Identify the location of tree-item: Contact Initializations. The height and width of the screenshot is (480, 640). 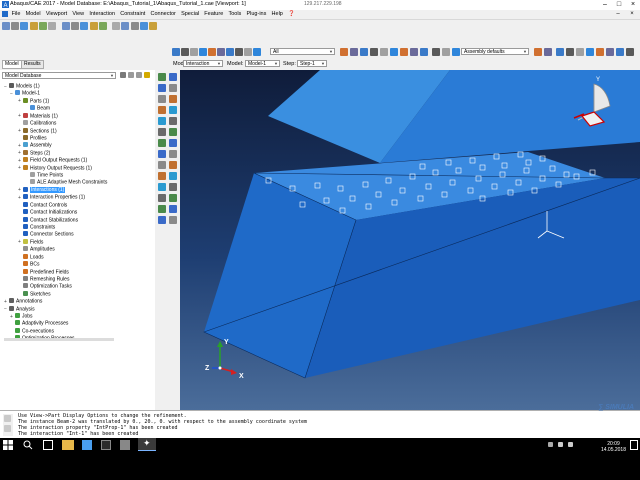
(47, 212).